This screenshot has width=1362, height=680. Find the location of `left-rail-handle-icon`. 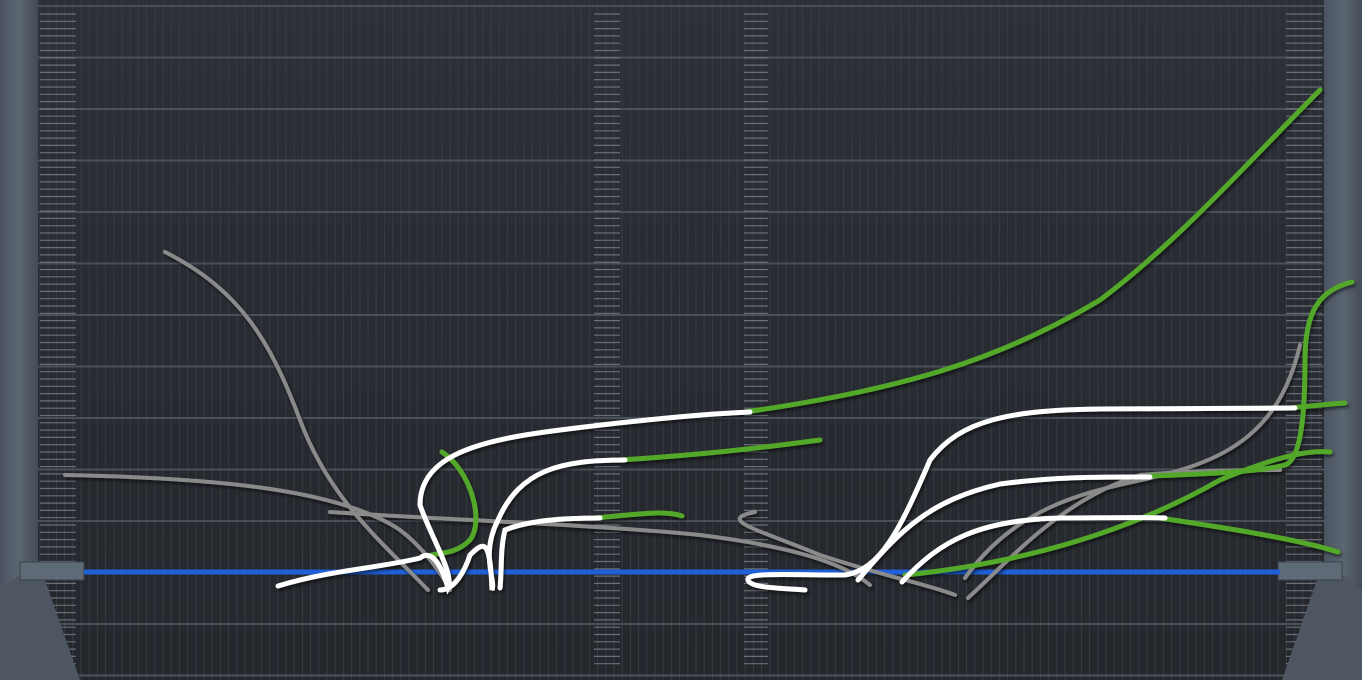

left-rail-handle-icon is located at coordinates (52, 571).